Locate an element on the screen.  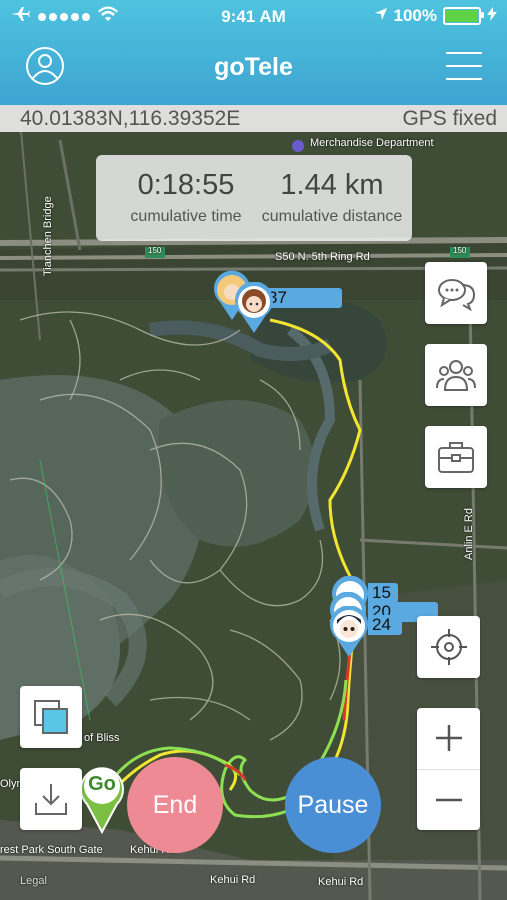
battery-percent: 100% is located at coordinates (415, 15).